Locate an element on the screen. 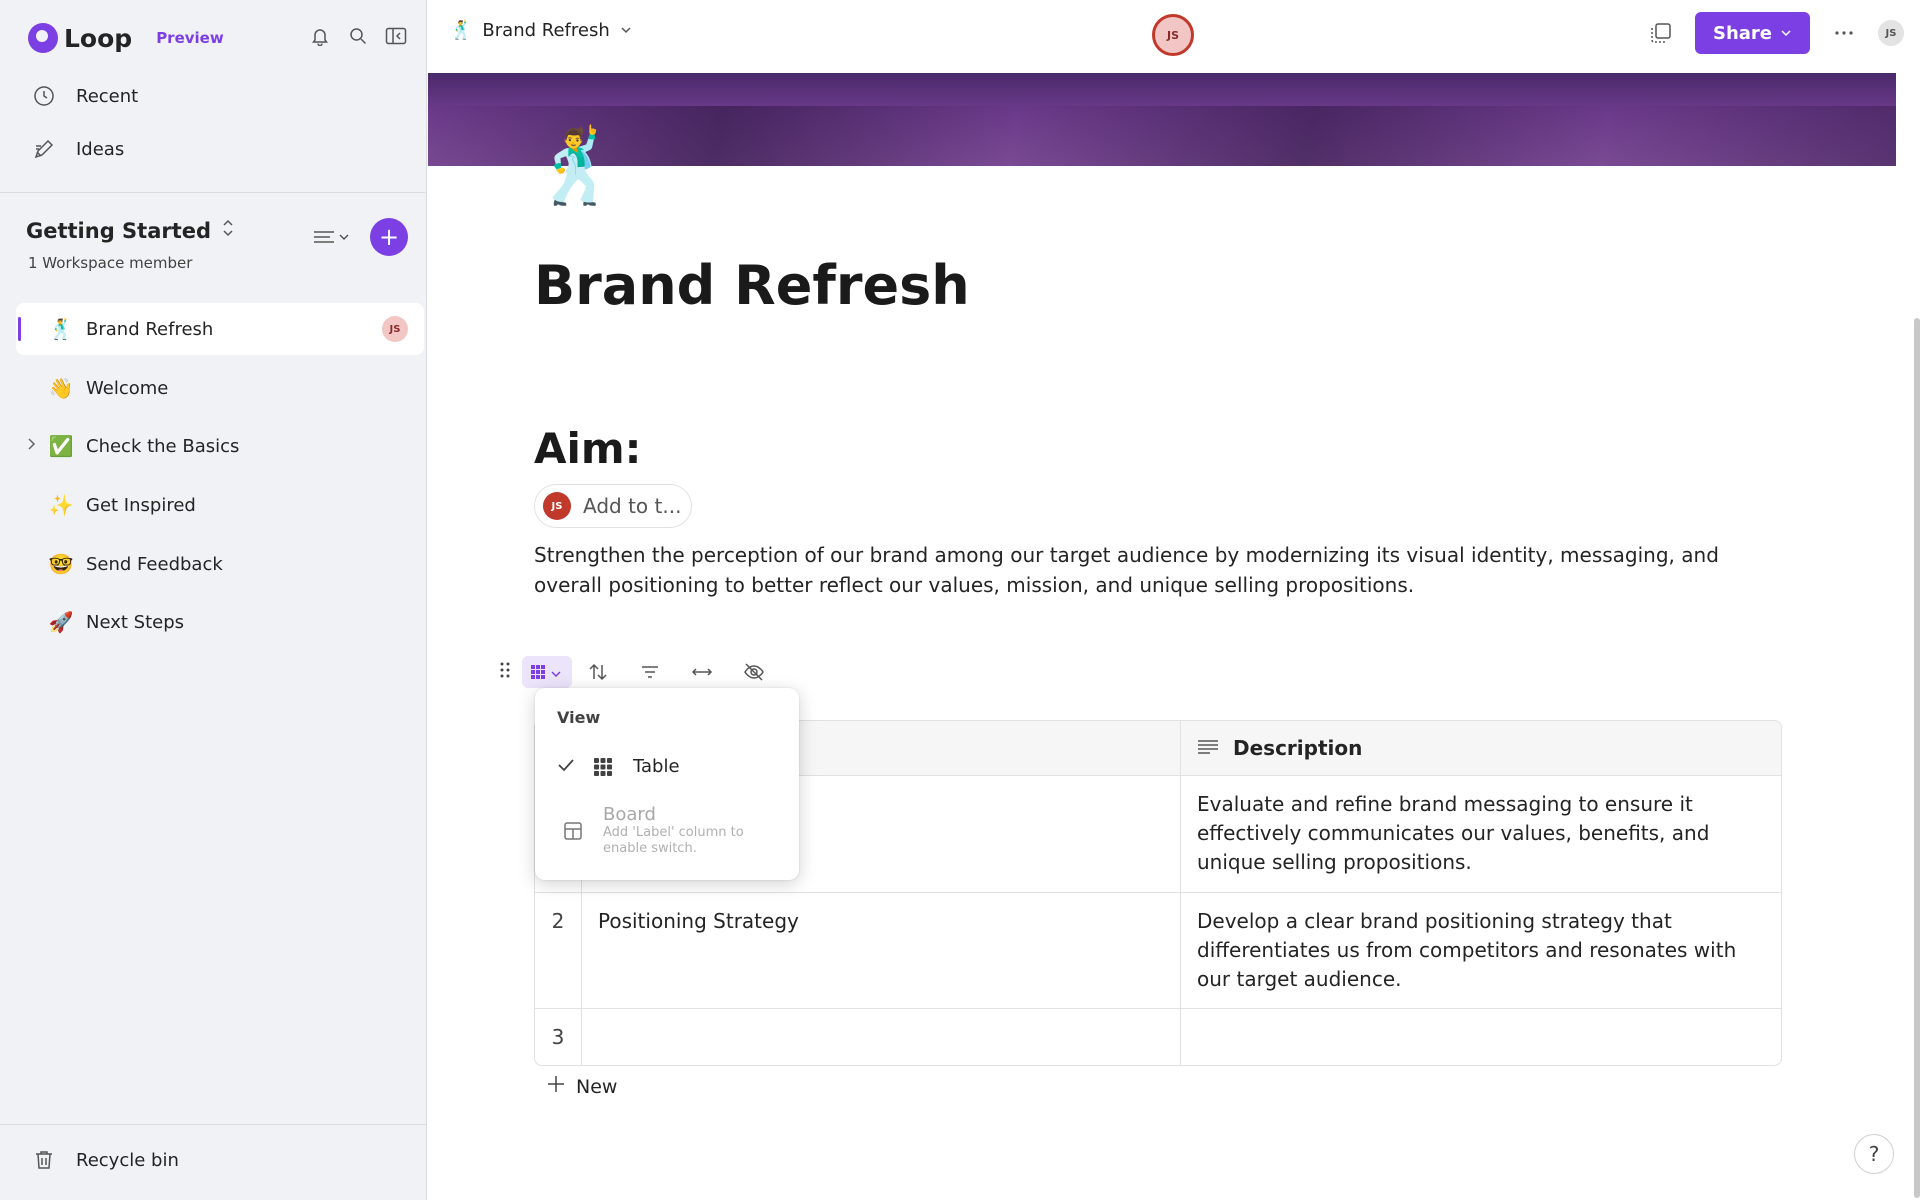  wave-emoji-icon: 👋 is located at coordinates (61, 388).